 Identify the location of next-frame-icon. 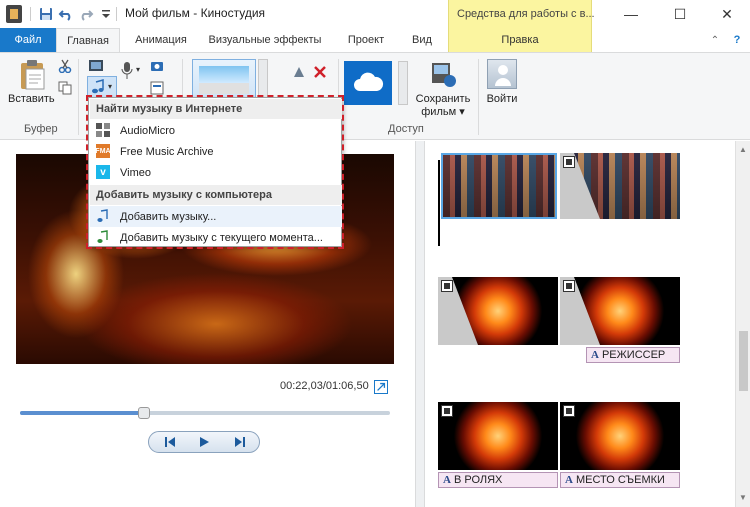
(240, 442).